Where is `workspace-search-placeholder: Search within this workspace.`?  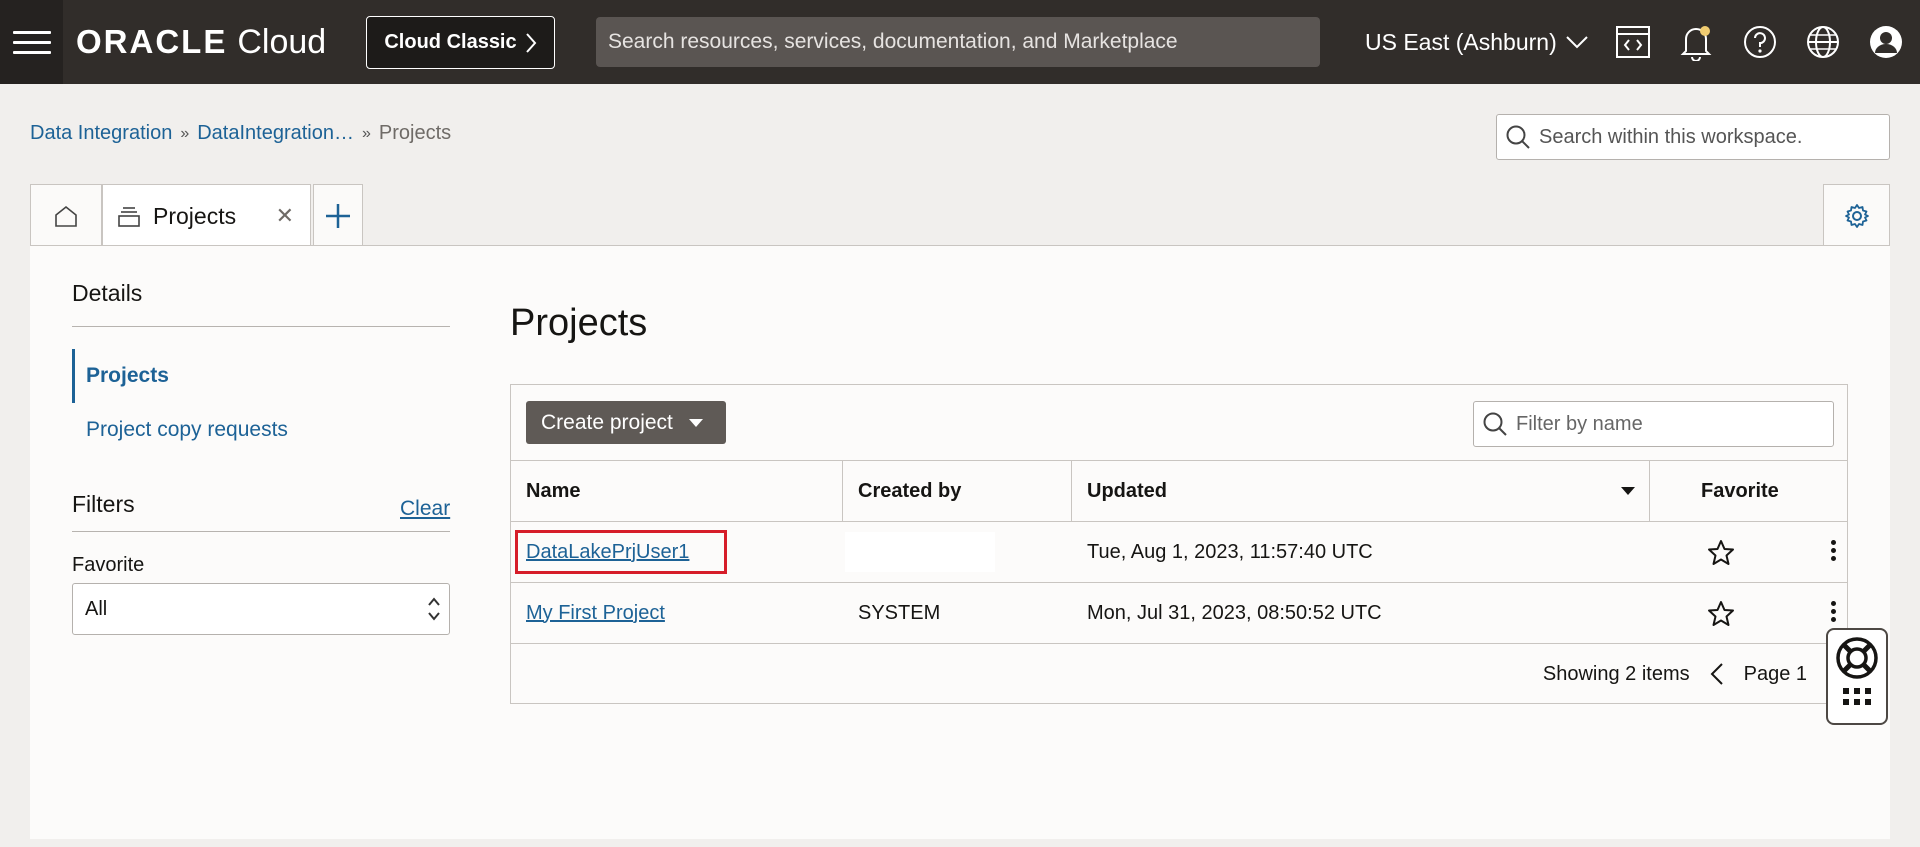
workspace-search-placeholder: Search within this workspace. is located at coordinates (1671, 136).